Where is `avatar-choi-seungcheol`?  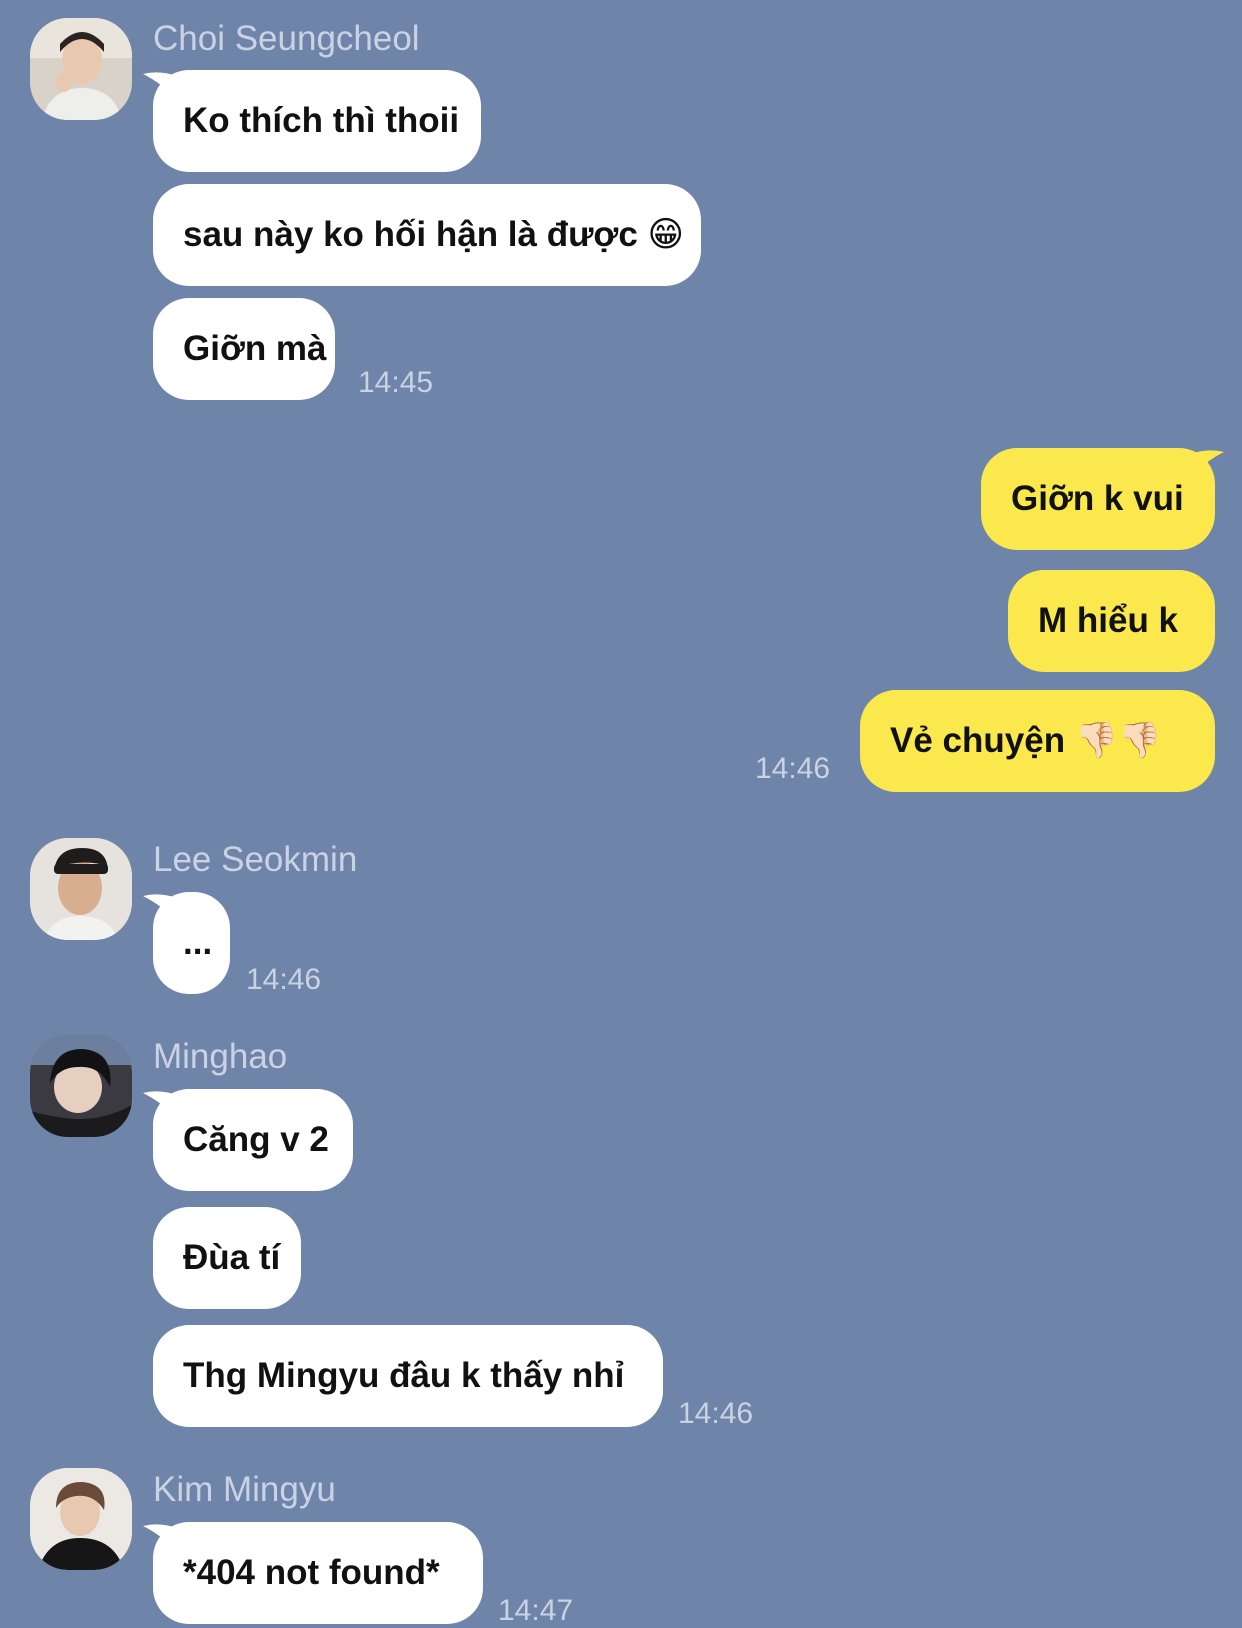
avatar-choi-seungcheol is located at coordinates (81, 69).